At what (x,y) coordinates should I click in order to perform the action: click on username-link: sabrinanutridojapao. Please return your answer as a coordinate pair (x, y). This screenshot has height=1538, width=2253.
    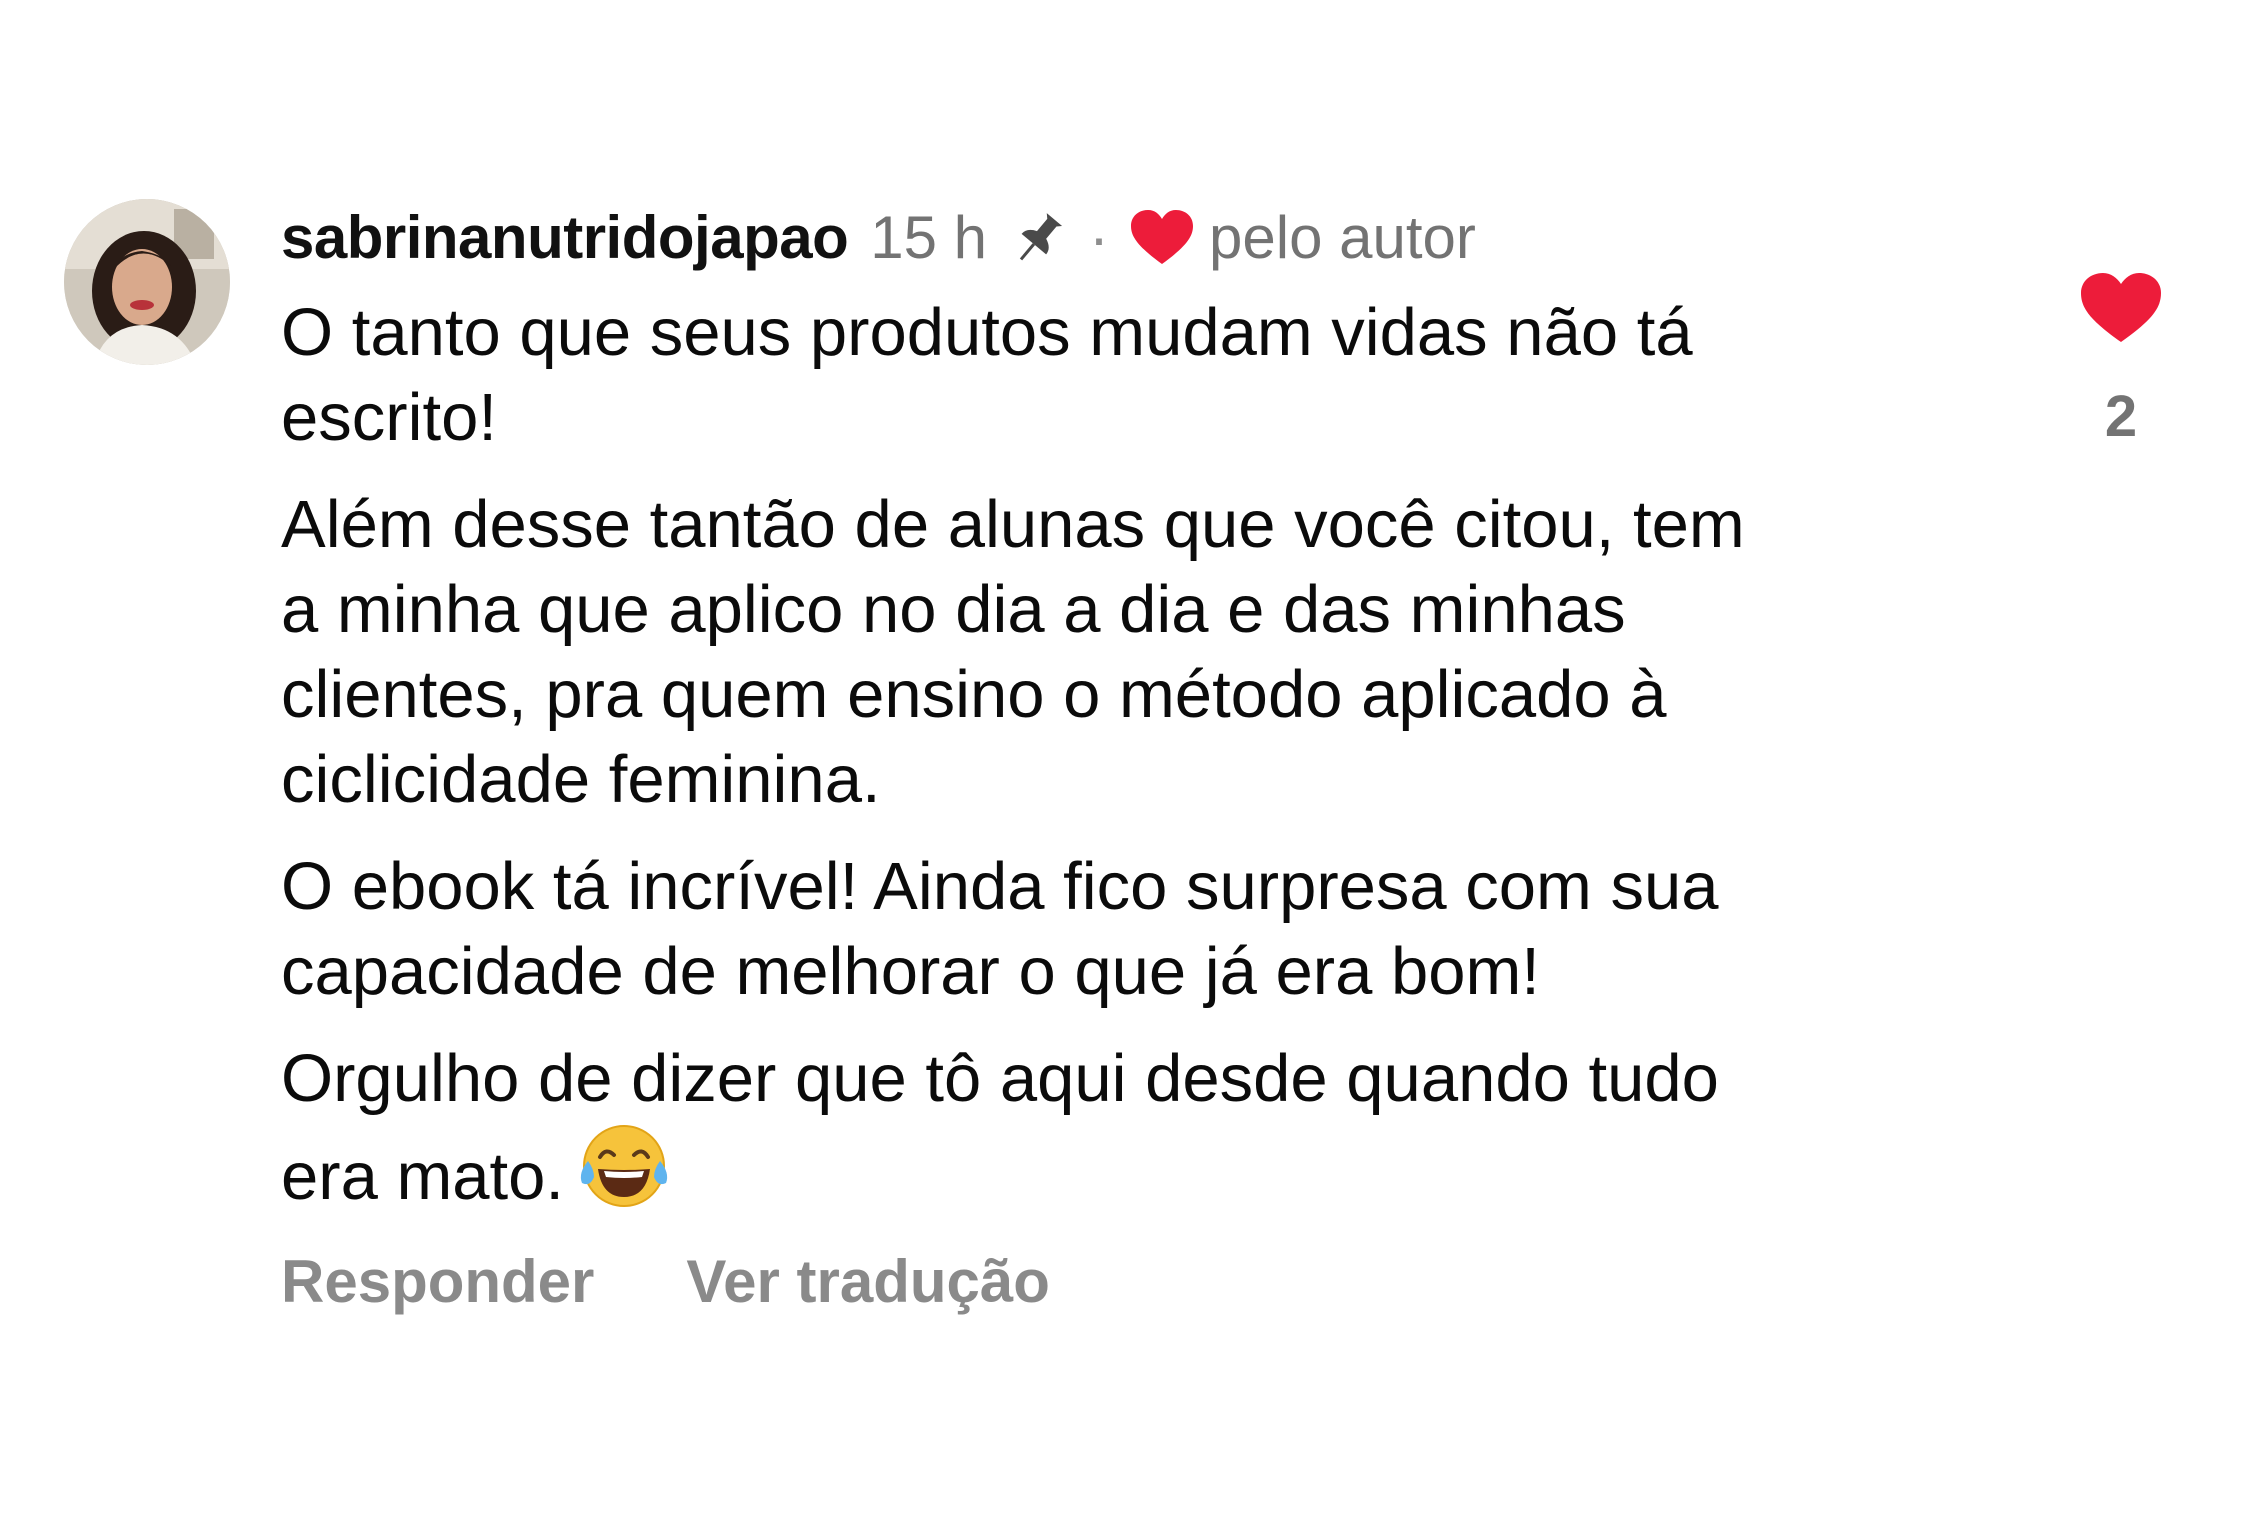
    Looking at the image, I should click on (565, 238).